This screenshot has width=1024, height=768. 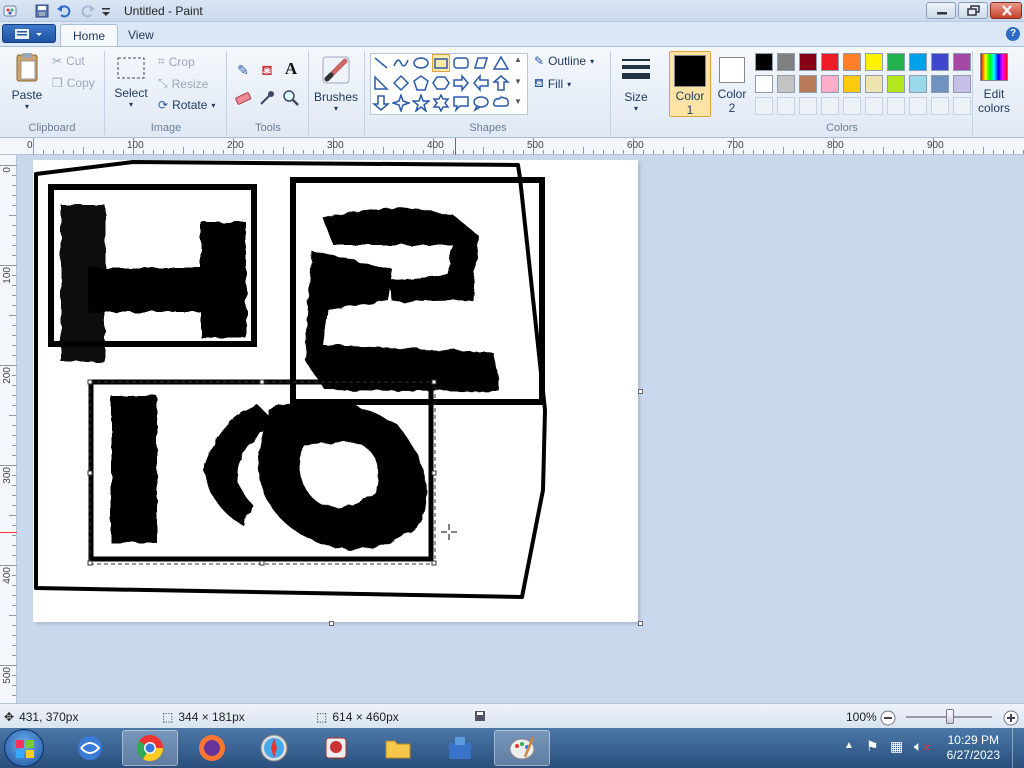 I want to click on up-arrow-shape-icon, so click(x=501, y=83).